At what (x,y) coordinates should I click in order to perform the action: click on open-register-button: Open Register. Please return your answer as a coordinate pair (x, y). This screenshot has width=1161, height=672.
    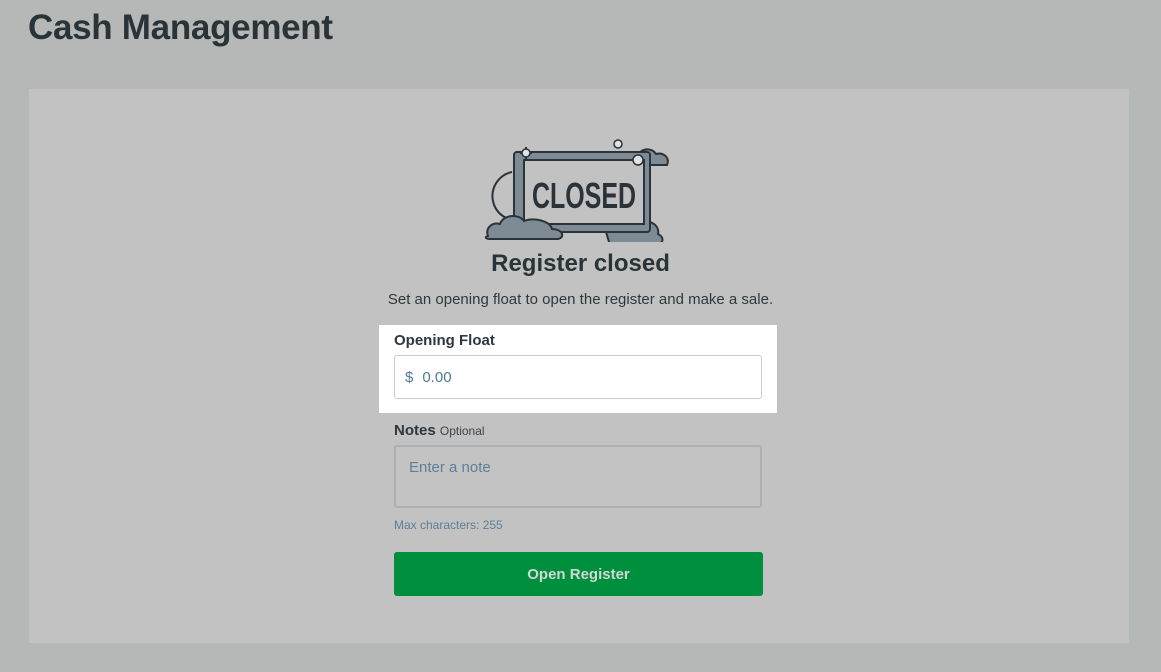
    Looking at the image, I should click on (578, 574).